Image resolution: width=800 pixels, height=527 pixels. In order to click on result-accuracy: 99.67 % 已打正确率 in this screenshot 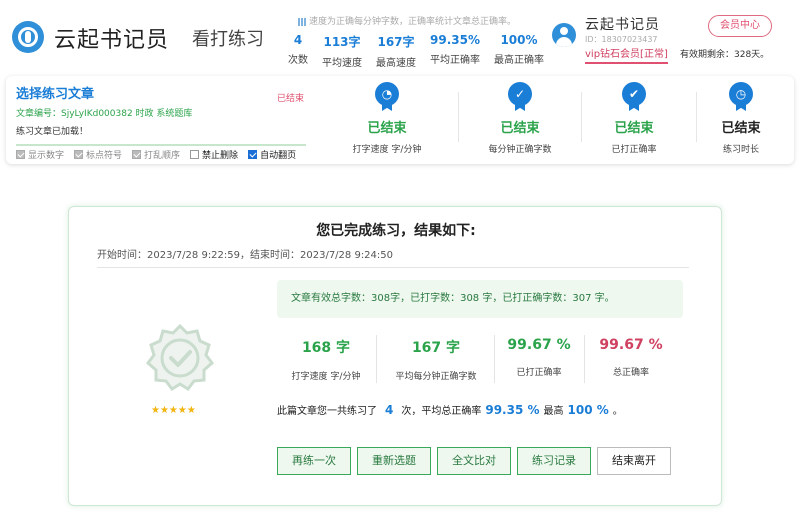, I will do `click(539, 357)`.